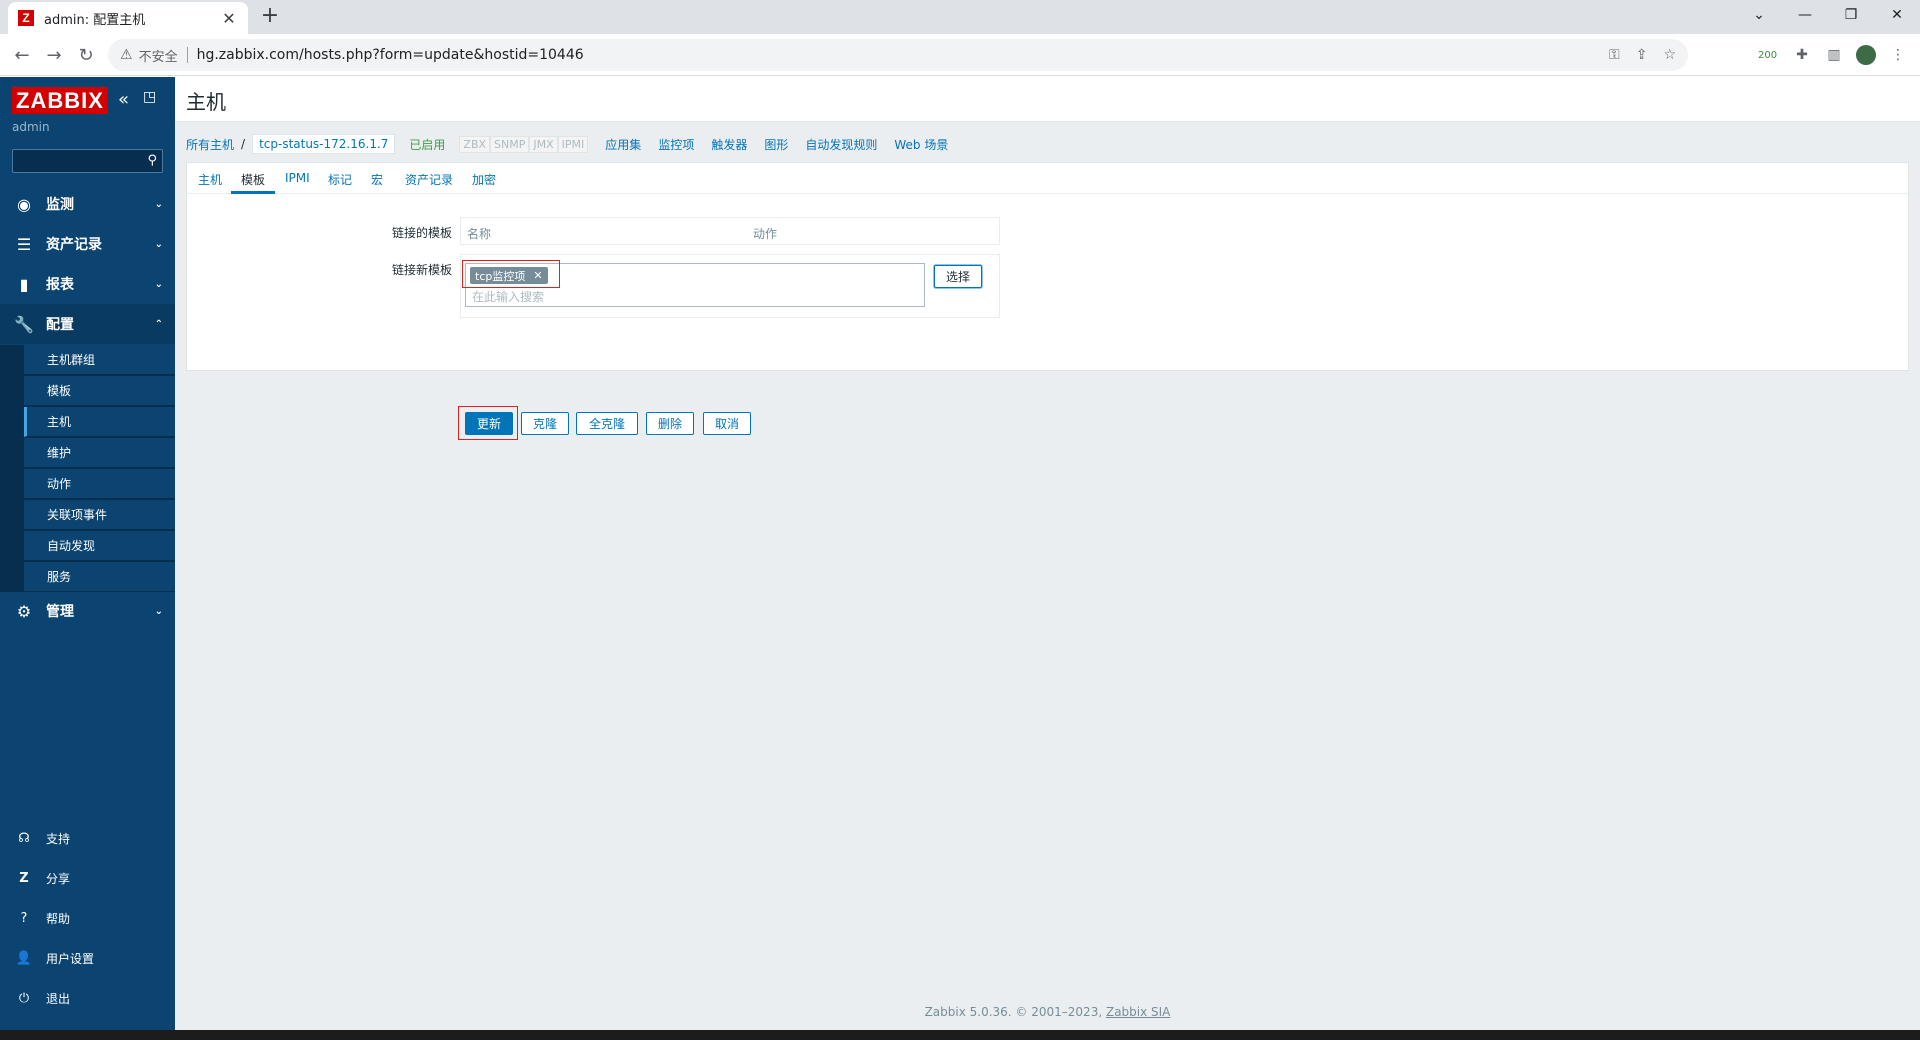  Describe the element at coordinates (87, 161) in the screenshot. I see `sidebar-search-input: ⚲` at that location.